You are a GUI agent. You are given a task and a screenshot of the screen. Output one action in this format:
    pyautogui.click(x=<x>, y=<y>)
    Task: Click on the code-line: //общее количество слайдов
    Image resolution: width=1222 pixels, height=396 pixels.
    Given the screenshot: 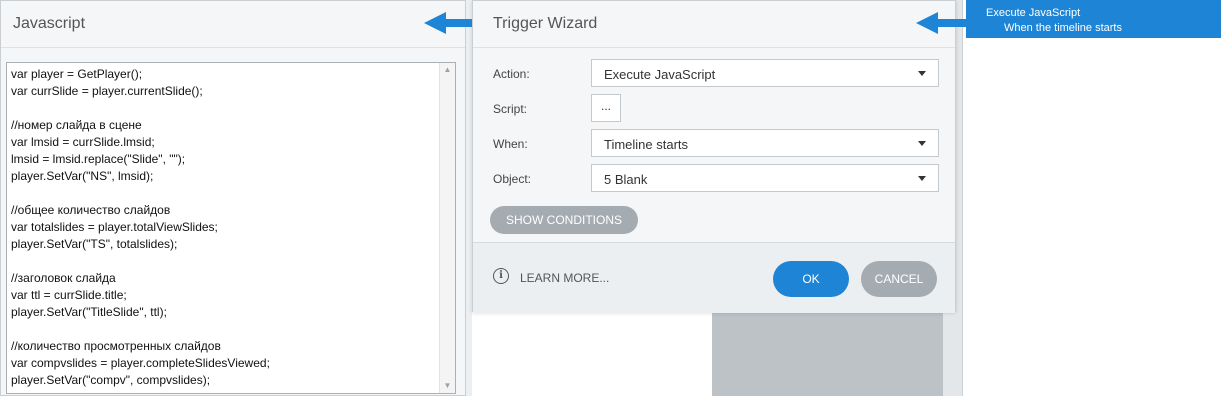 What is the action you would take?
    pyautogui.click(x=91, y=210)
    